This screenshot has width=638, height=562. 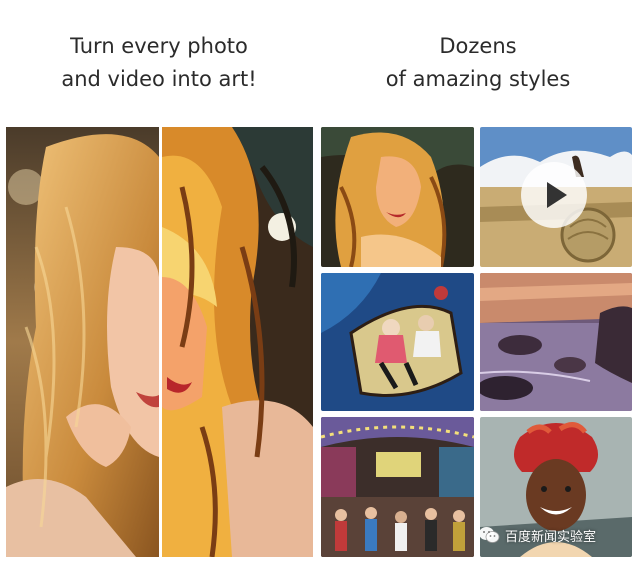 I want to click on watermark-text: 百度新闻实验室, so click(x=551, y=537).